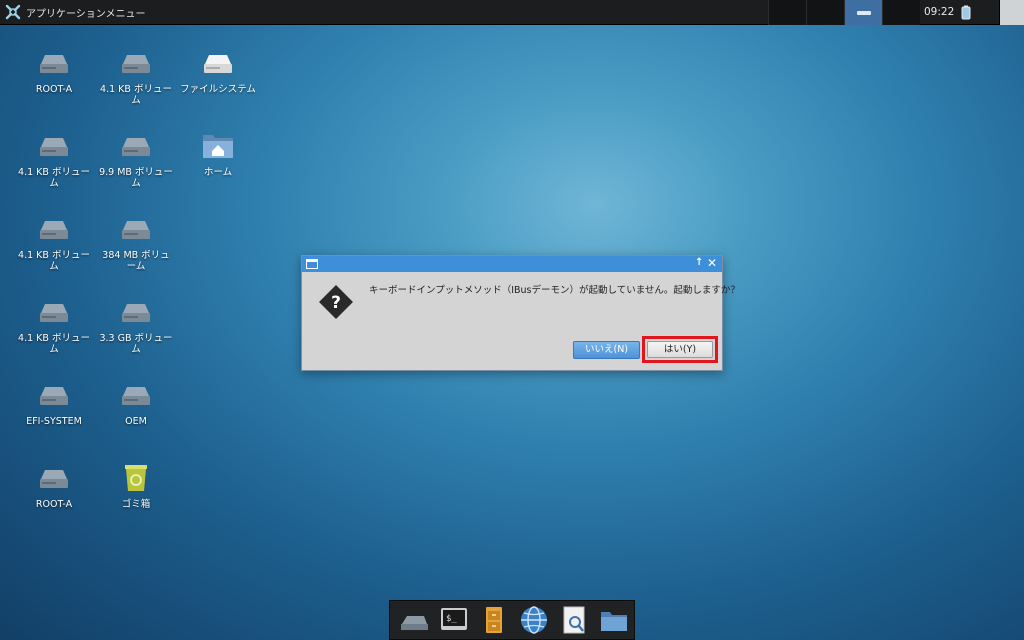 The image size is (1024, 640). Describe the element at coordinates (512, 264) in the screenshot. I see `dialog-titlebar: ↑ ✕` at that location.